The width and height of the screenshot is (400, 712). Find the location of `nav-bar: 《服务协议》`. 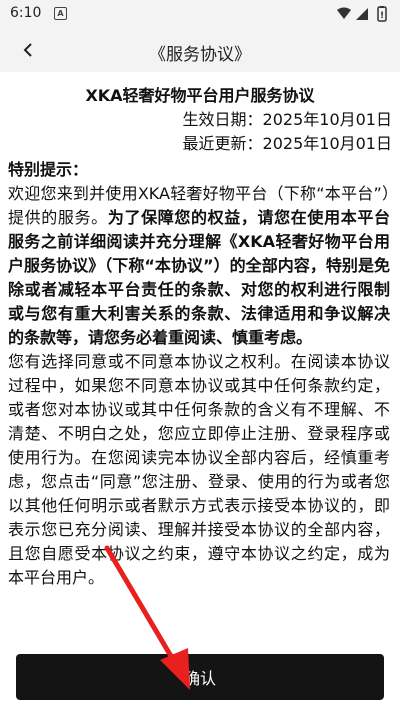

nav-bar: 《服务协议》 is located at coordinates (200, 50).